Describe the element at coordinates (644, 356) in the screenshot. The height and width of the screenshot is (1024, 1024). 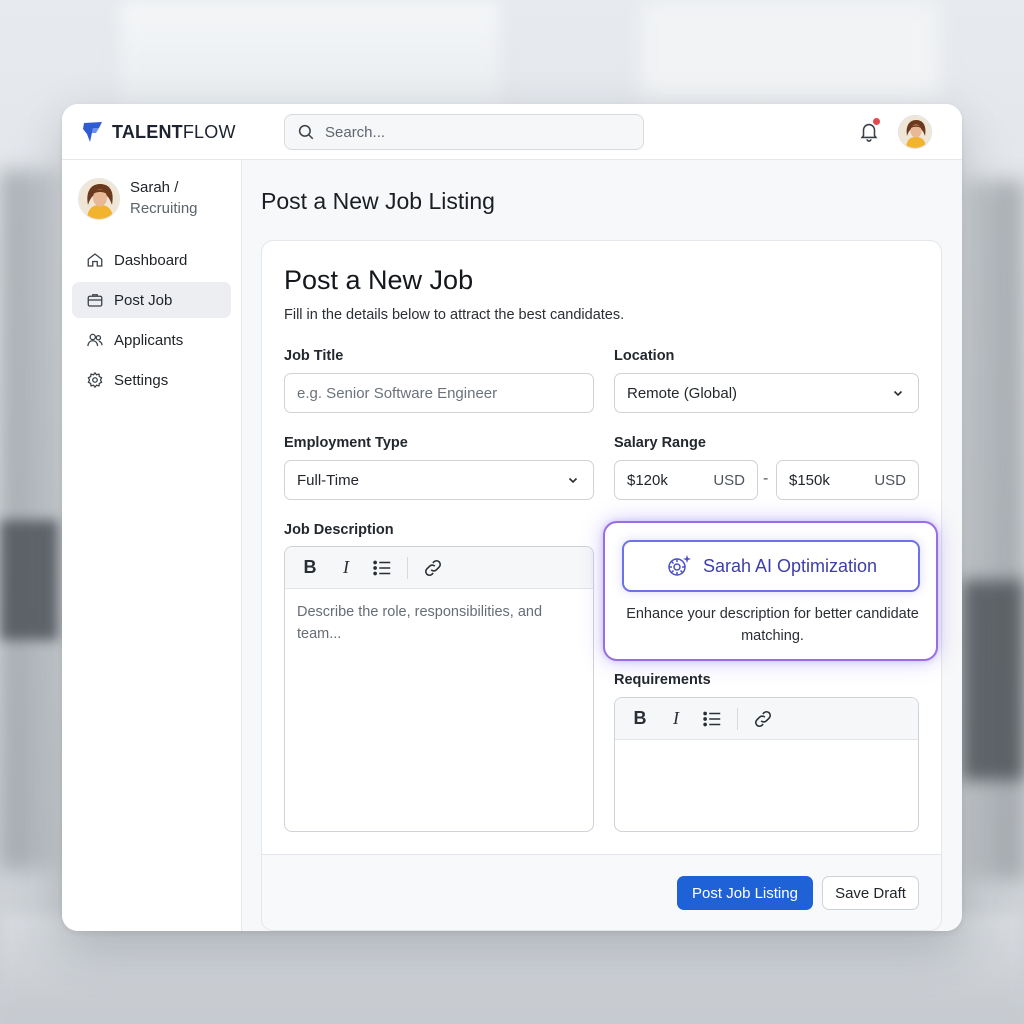
I see `location-label: Location` at that location.